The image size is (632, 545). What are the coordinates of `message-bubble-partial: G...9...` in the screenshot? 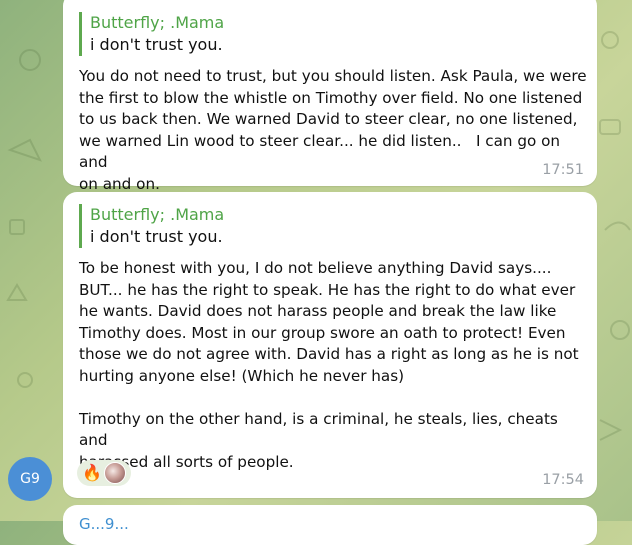 It's located at (330, 525).